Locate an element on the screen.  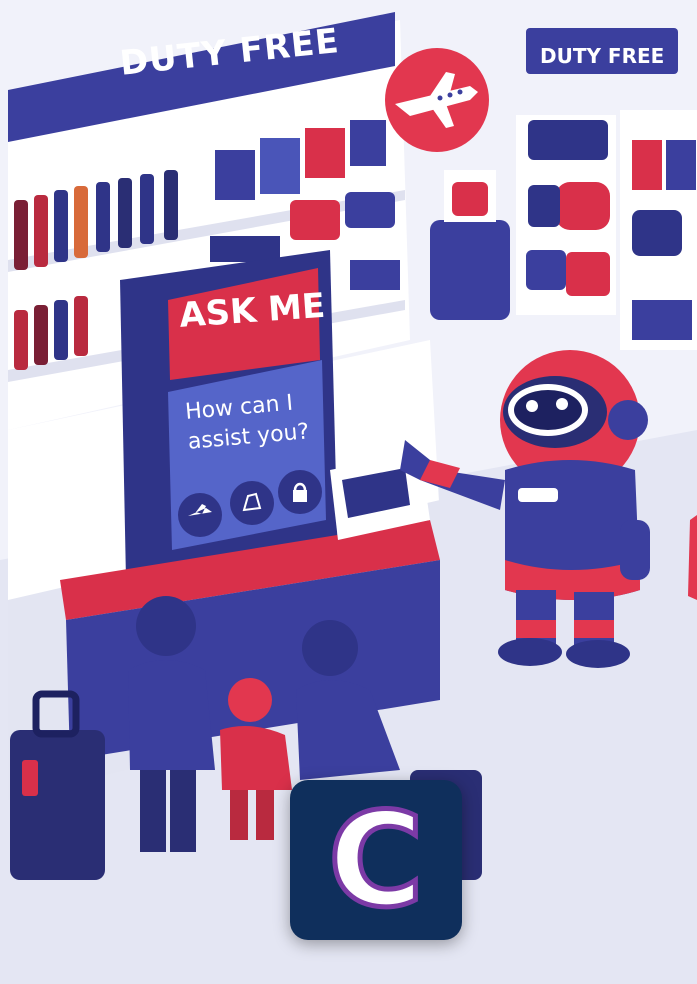
logo-letter: C is located at coordinates (376, 860).